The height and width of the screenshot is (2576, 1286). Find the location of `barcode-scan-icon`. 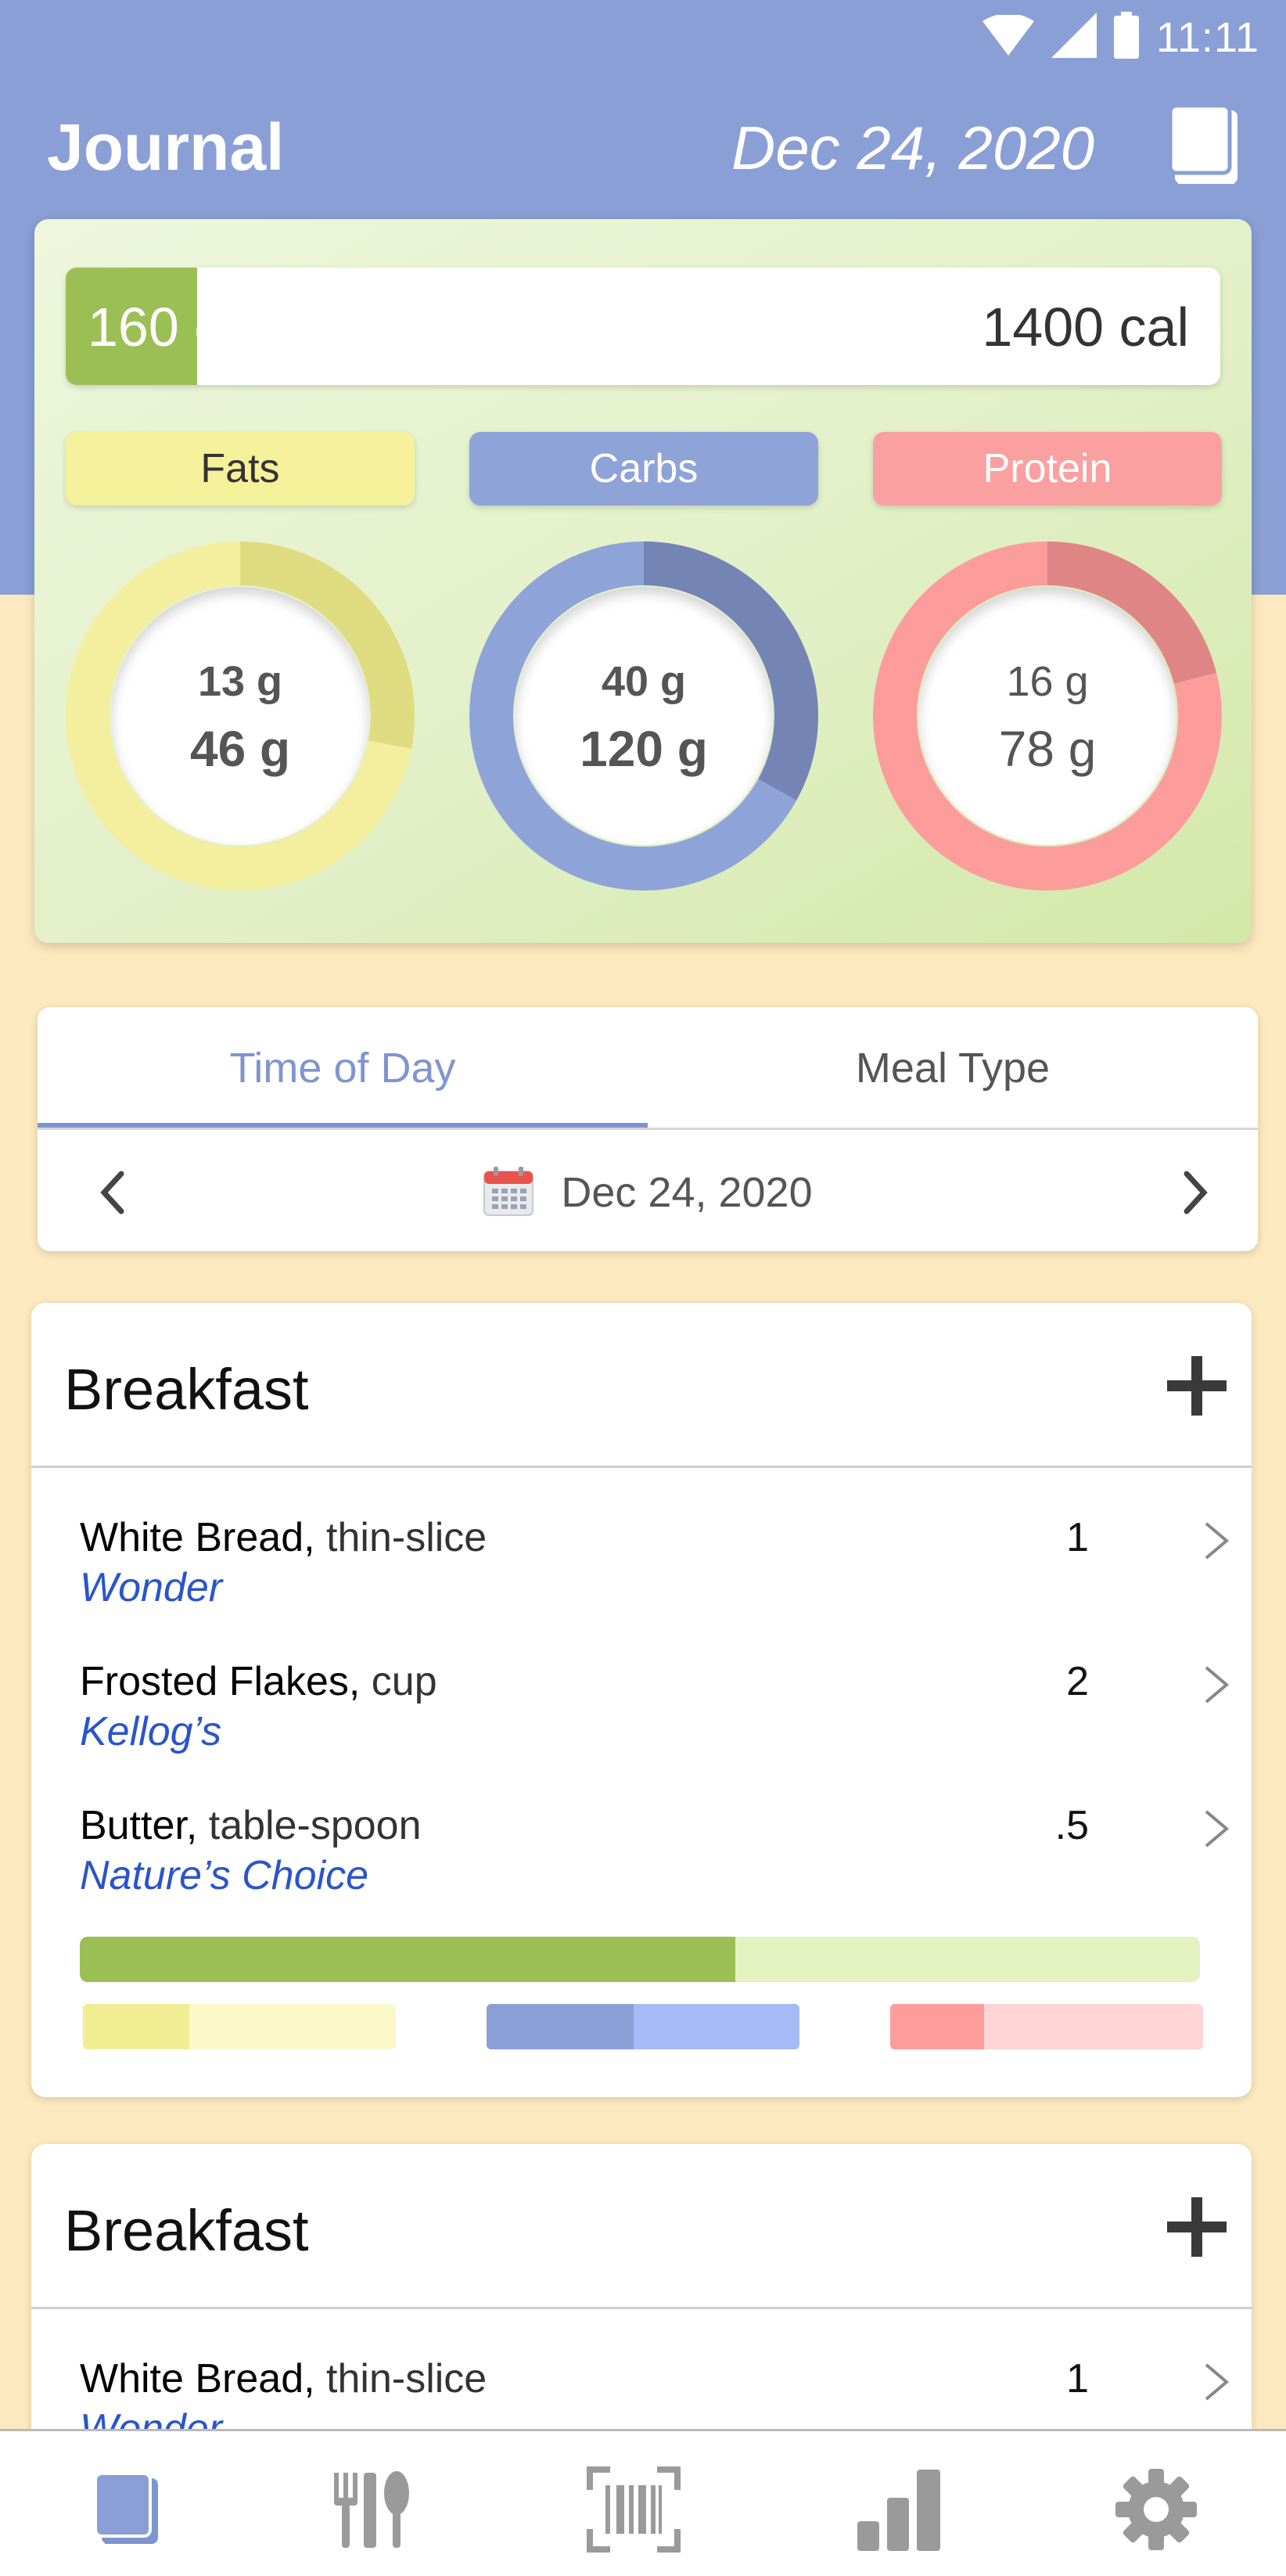

barcode-scan-icon is located at coordinates (634, 2509).